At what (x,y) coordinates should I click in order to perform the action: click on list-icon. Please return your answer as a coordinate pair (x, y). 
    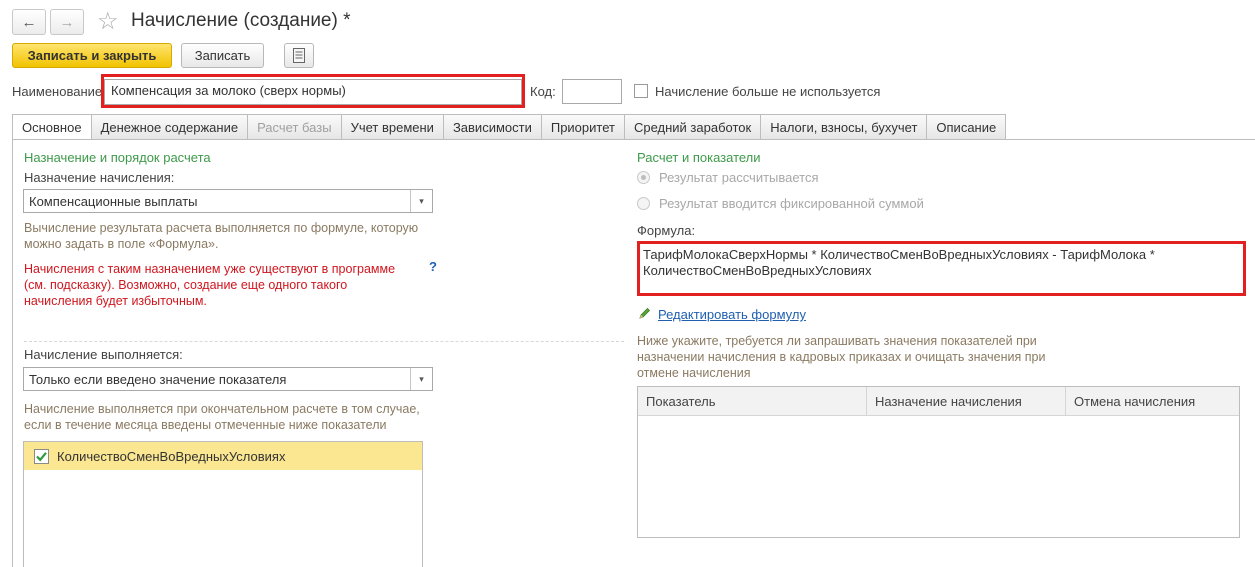
    Looking at the image, I should click on (299, 55).